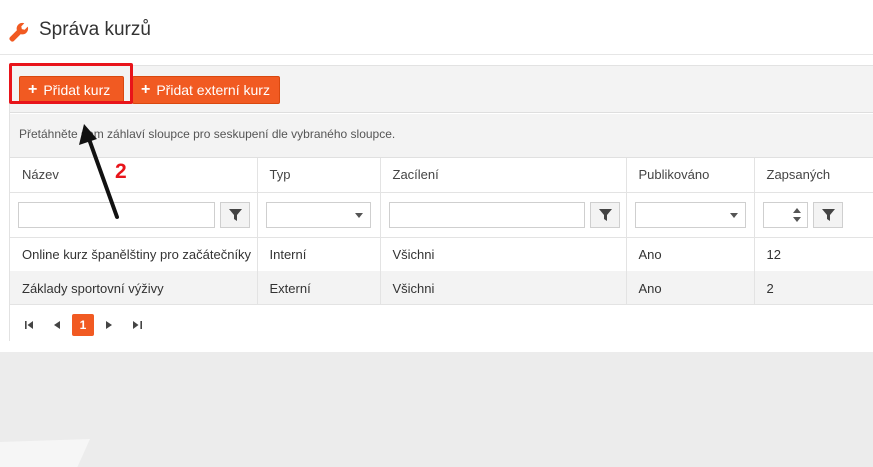  What do you see at coordinates (441, 89) in the screenshot?
I see `grid-toolbar: + Přidat kurz + Přidat externí kurz` at bounding box center [441, 89].